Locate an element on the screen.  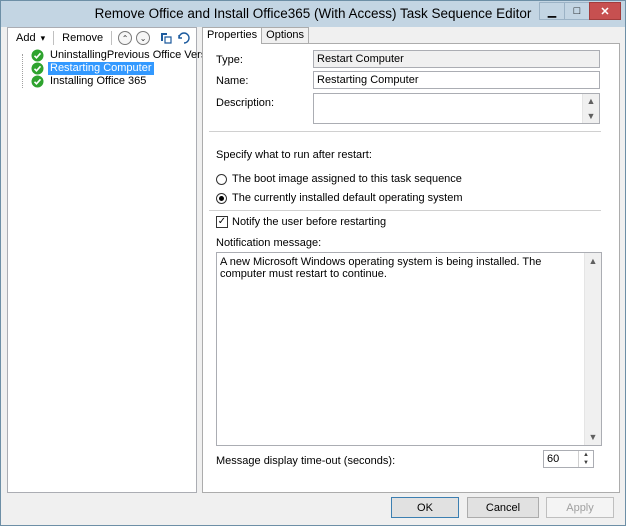
stepper-buttons: ▲ ▼ is located at coordinates (585, 459).